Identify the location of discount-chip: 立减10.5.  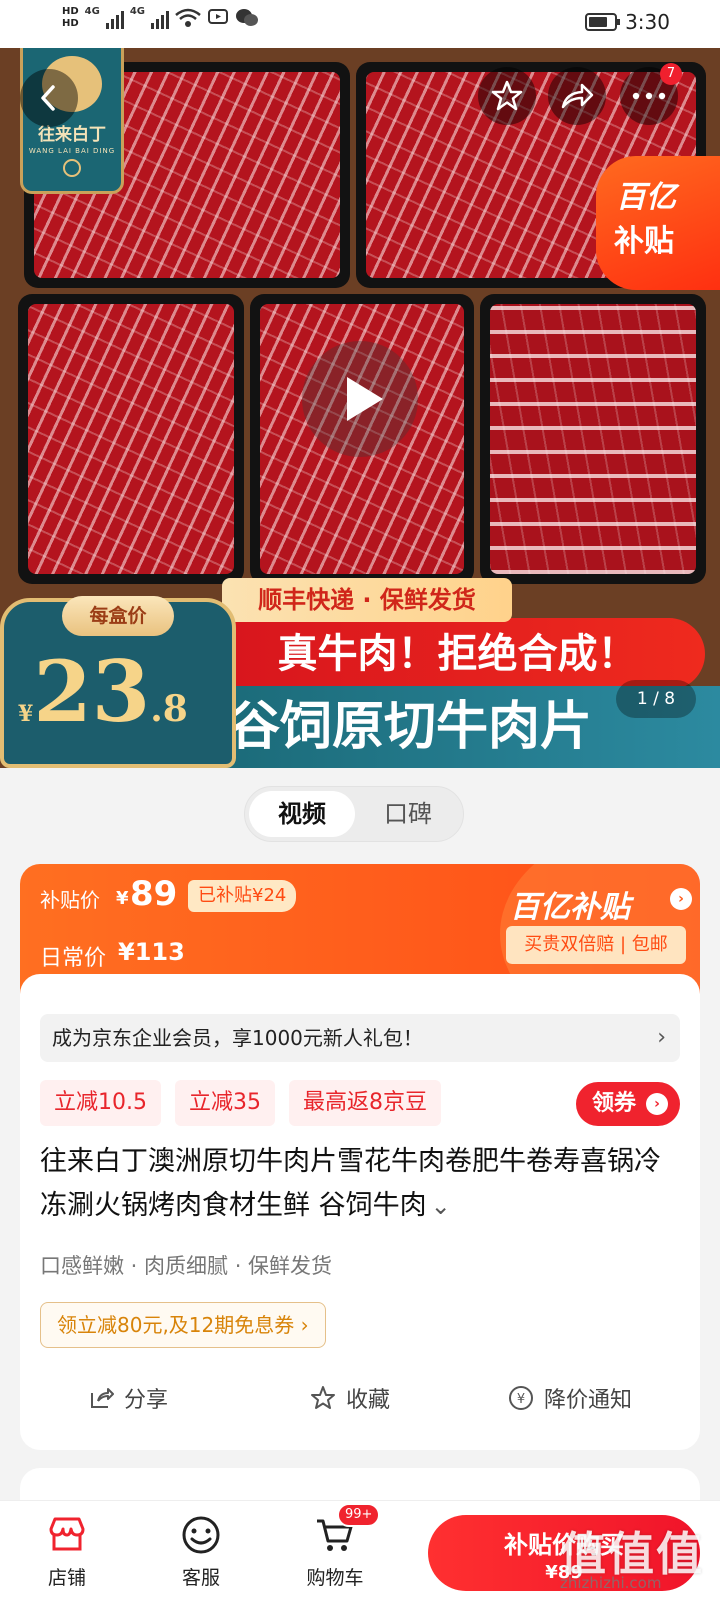
(100, 1103).